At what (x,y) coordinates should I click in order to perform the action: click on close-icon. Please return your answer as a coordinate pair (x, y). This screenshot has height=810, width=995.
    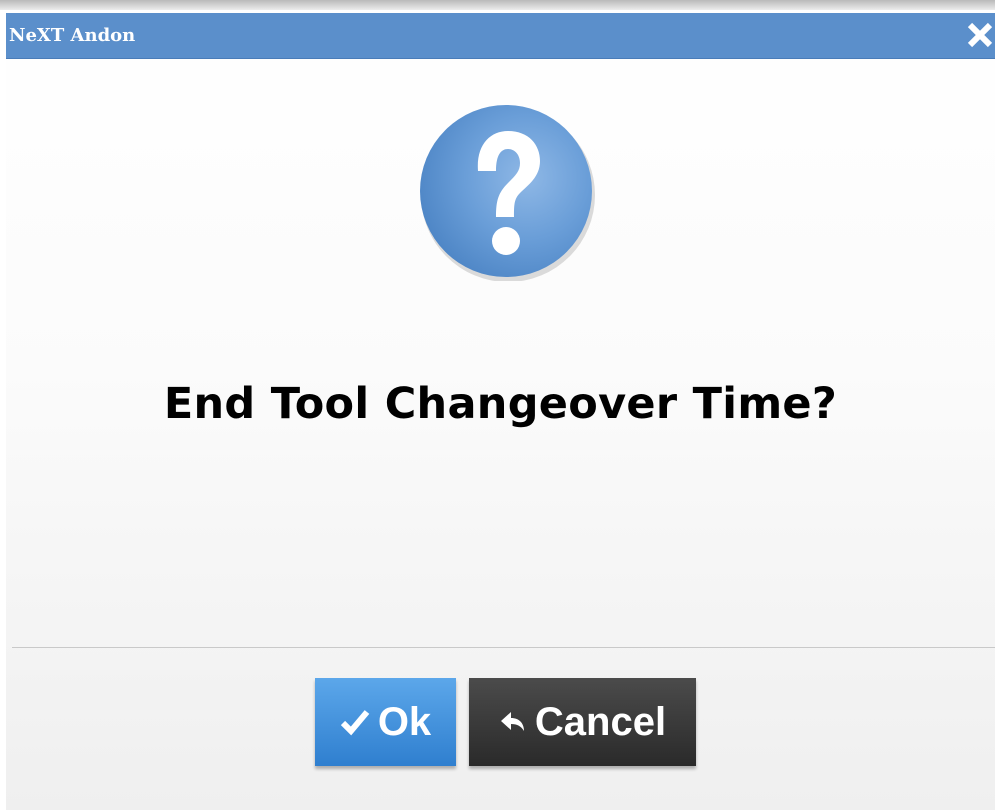
    Looking at the image, I should click on (980, 35).